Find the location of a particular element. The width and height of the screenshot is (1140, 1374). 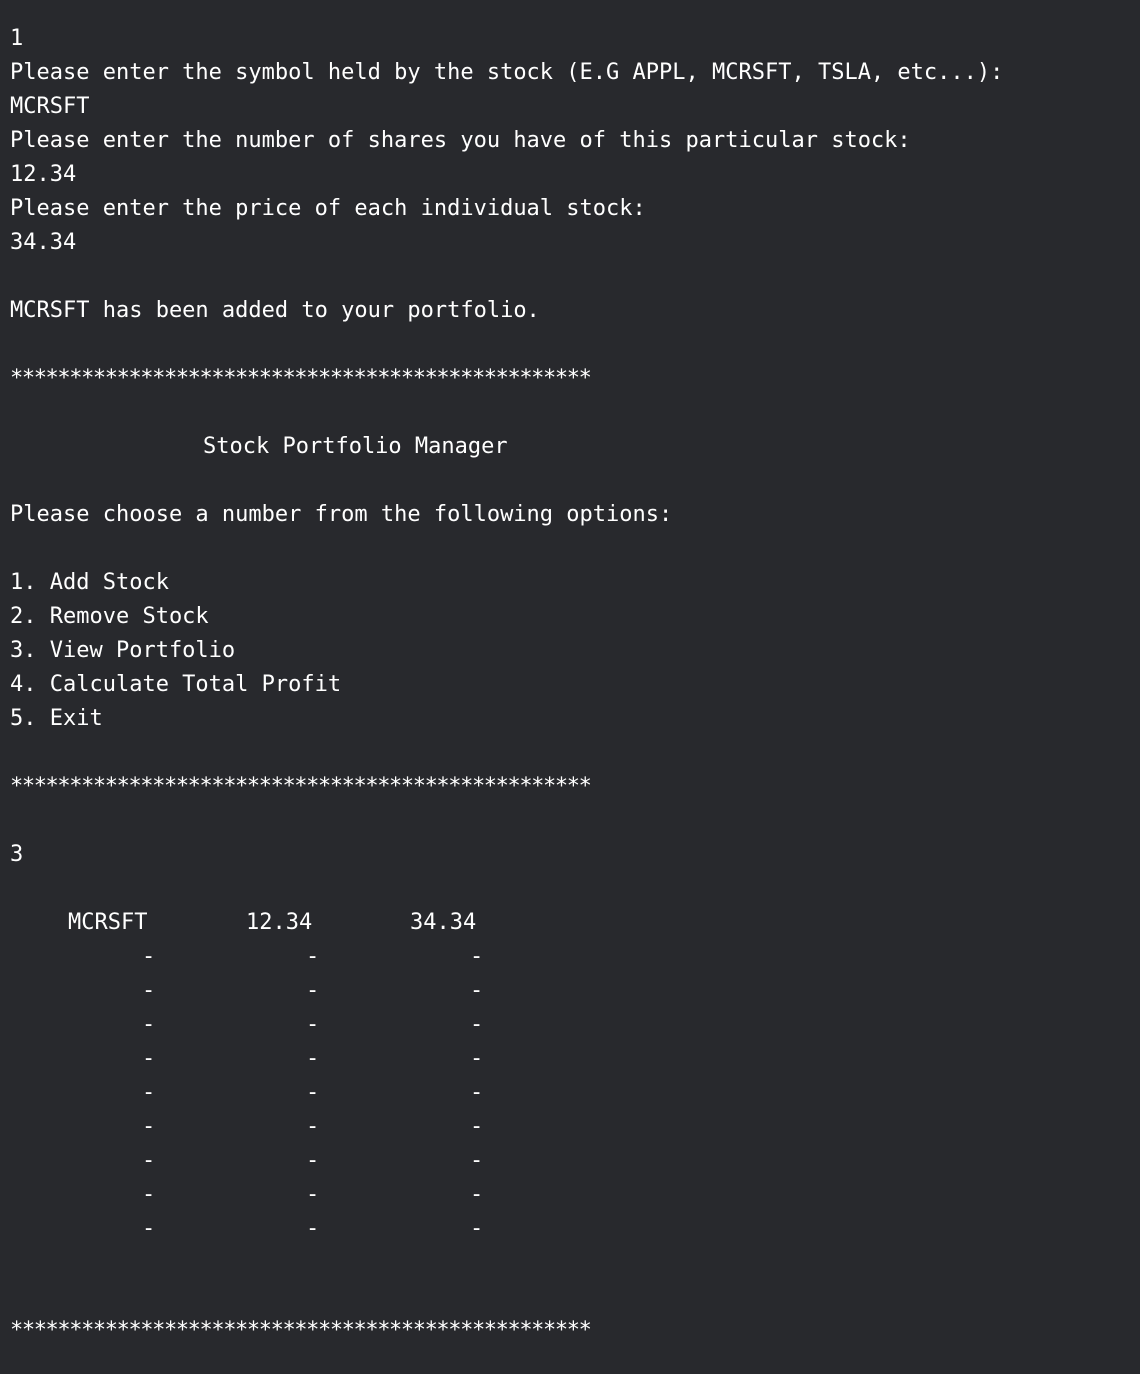

menu-title: Stock Portfolio Manager is located at coordinates (355, 446).